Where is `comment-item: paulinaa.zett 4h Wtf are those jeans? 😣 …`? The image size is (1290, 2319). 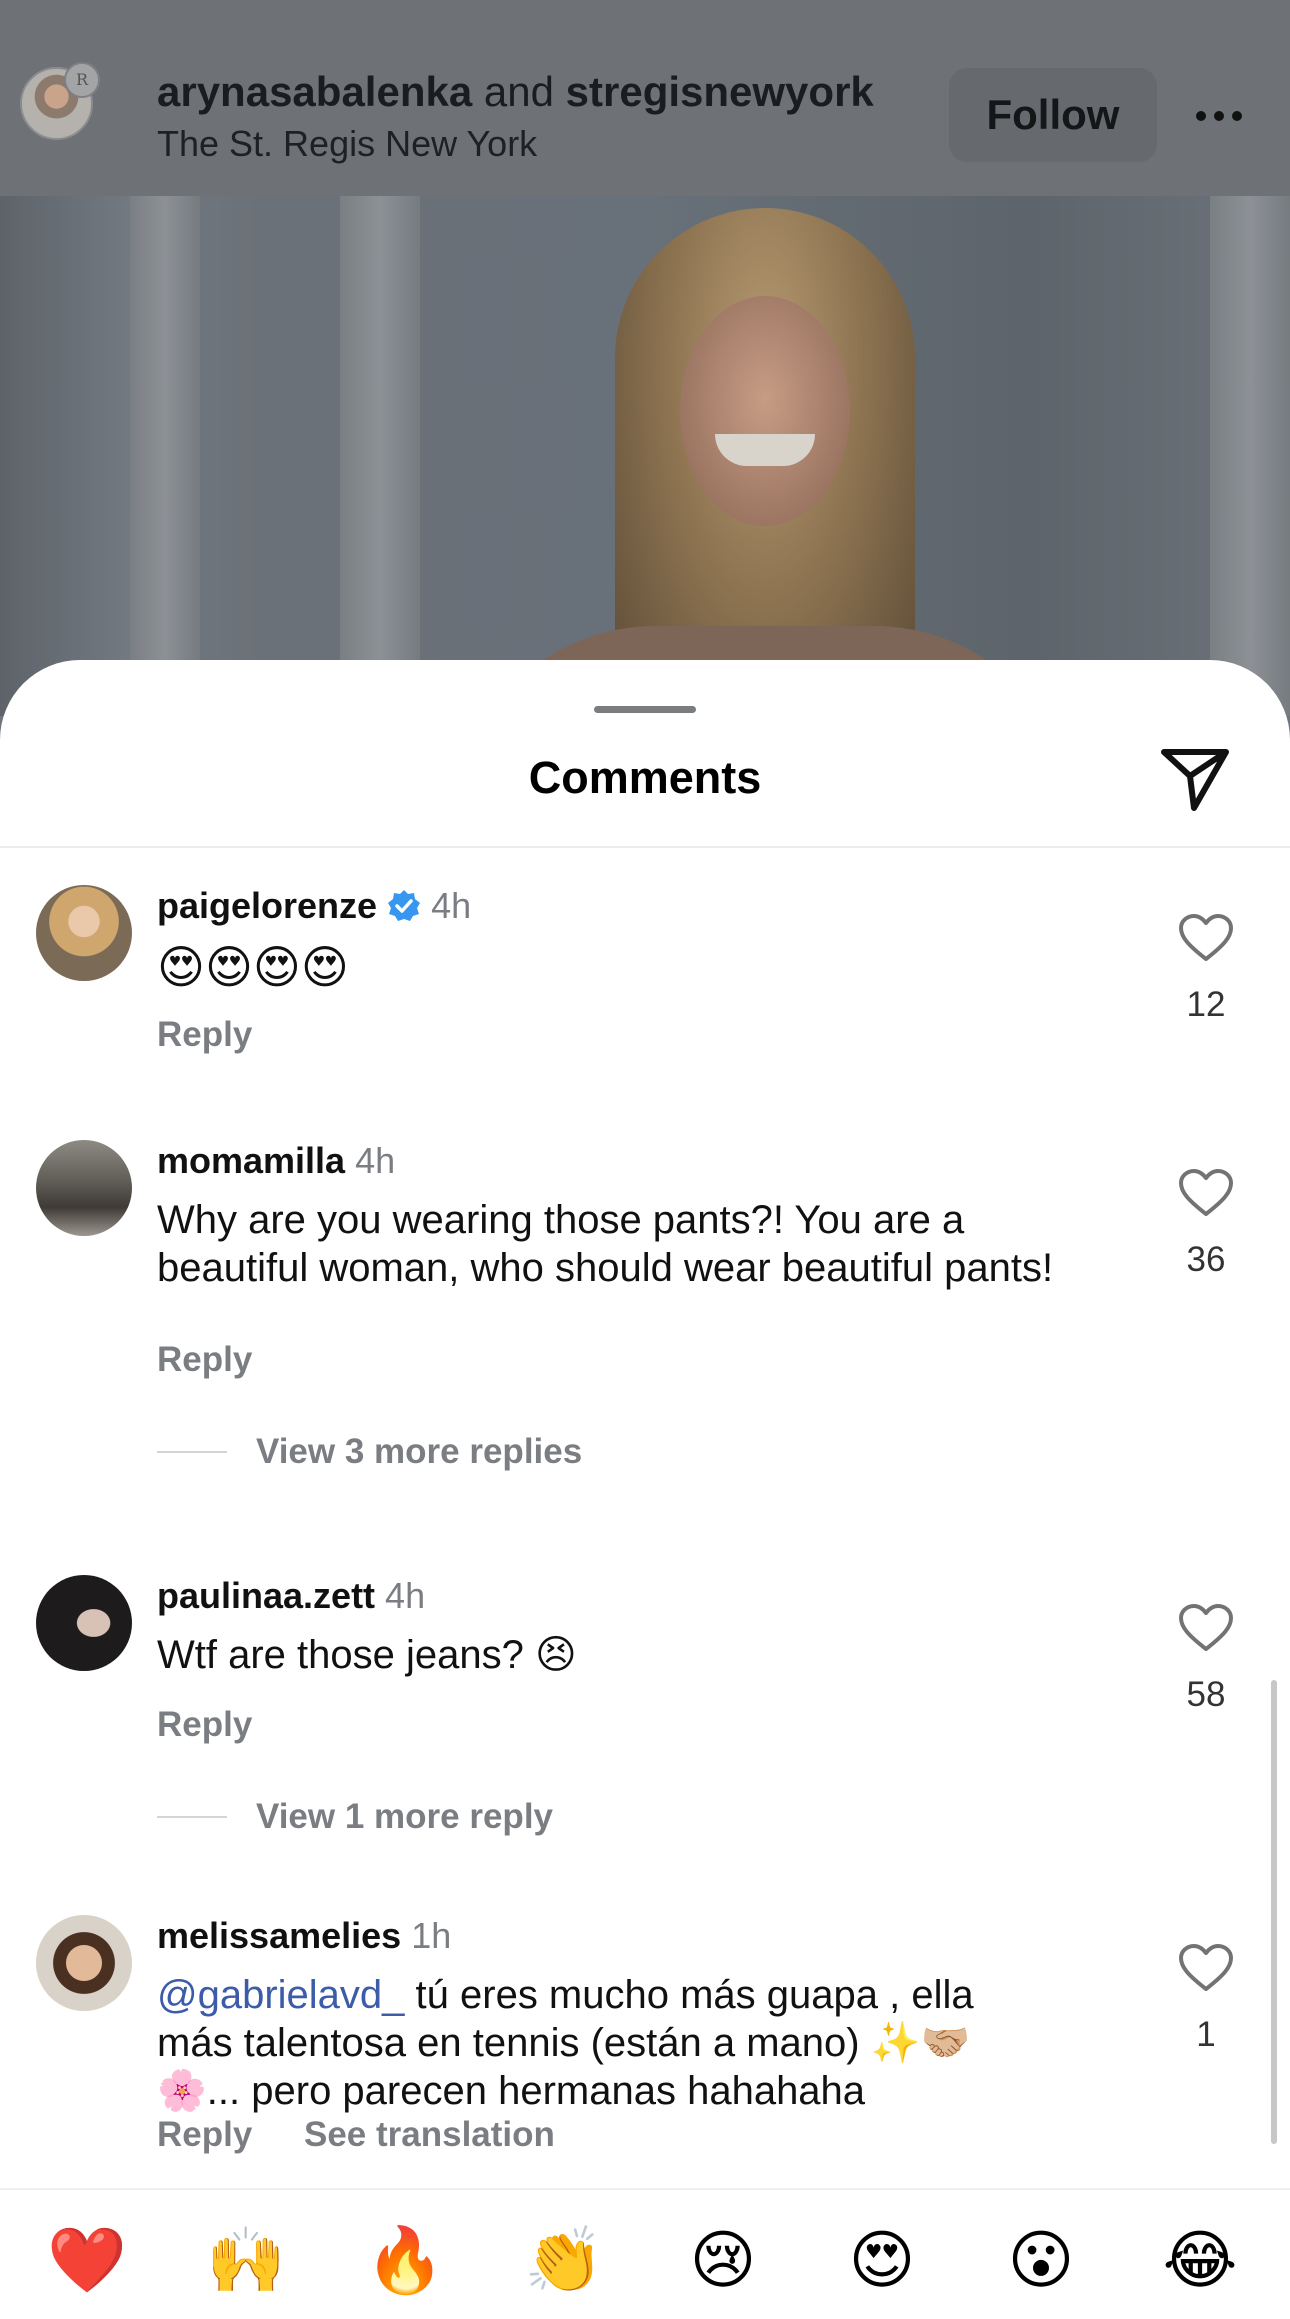
comment-item: paulinaa.zett 4h Wtf are those jeans? 😣 … is located at coordinates (645, 1706).